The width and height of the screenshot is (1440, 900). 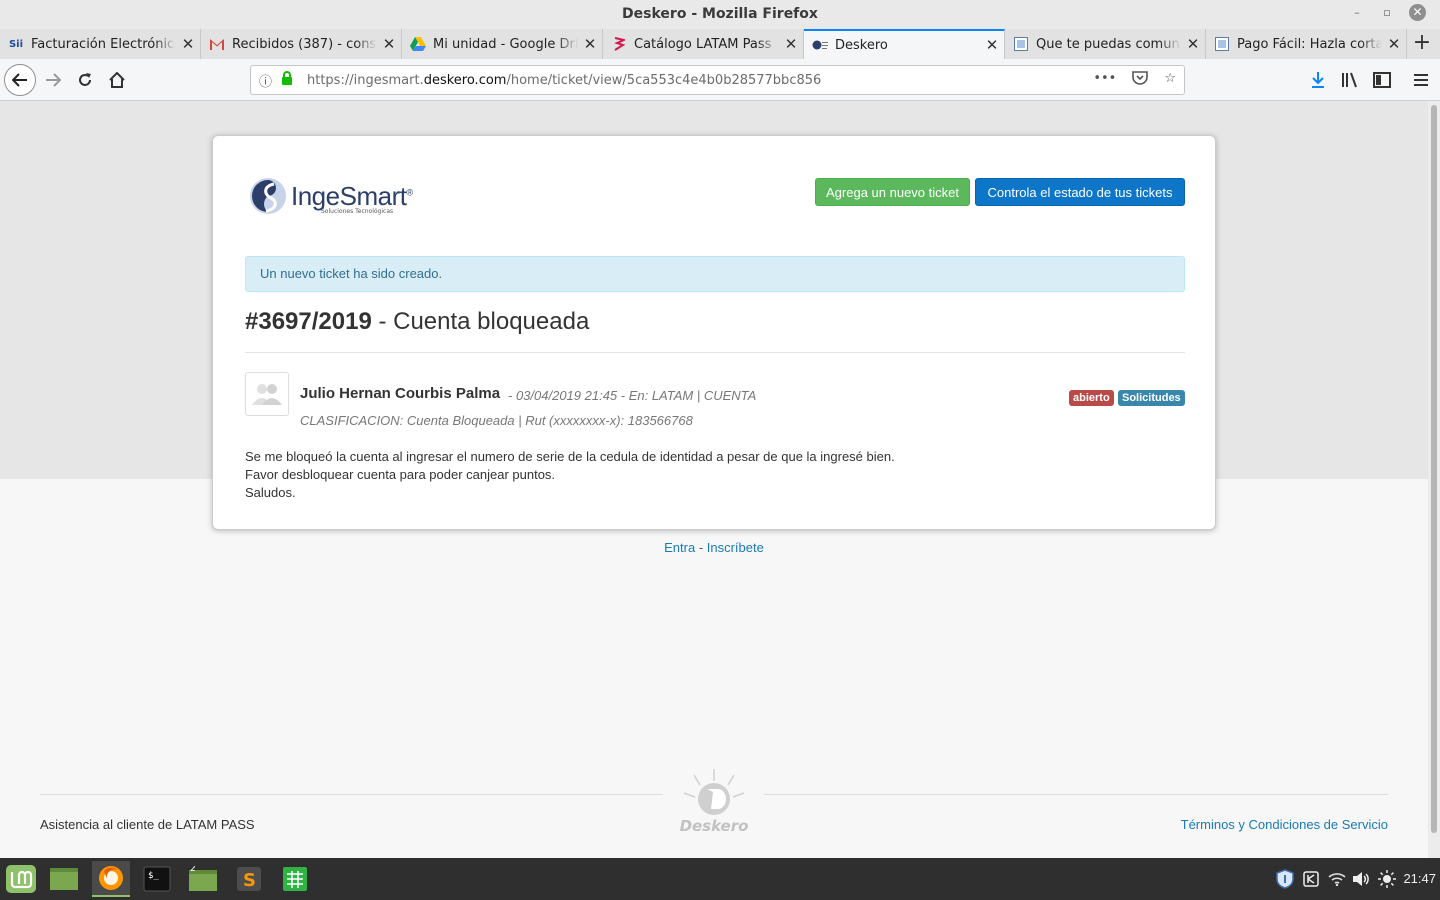 I want to click on drive-icon, so click(x=418, y=44).